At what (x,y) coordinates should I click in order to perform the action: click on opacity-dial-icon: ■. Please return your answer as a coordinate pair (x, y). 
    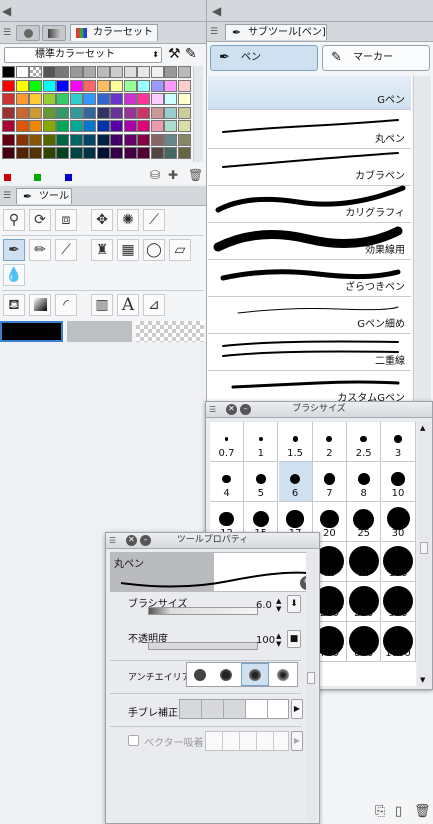
    Looking at the image, I should click on (294, 639).